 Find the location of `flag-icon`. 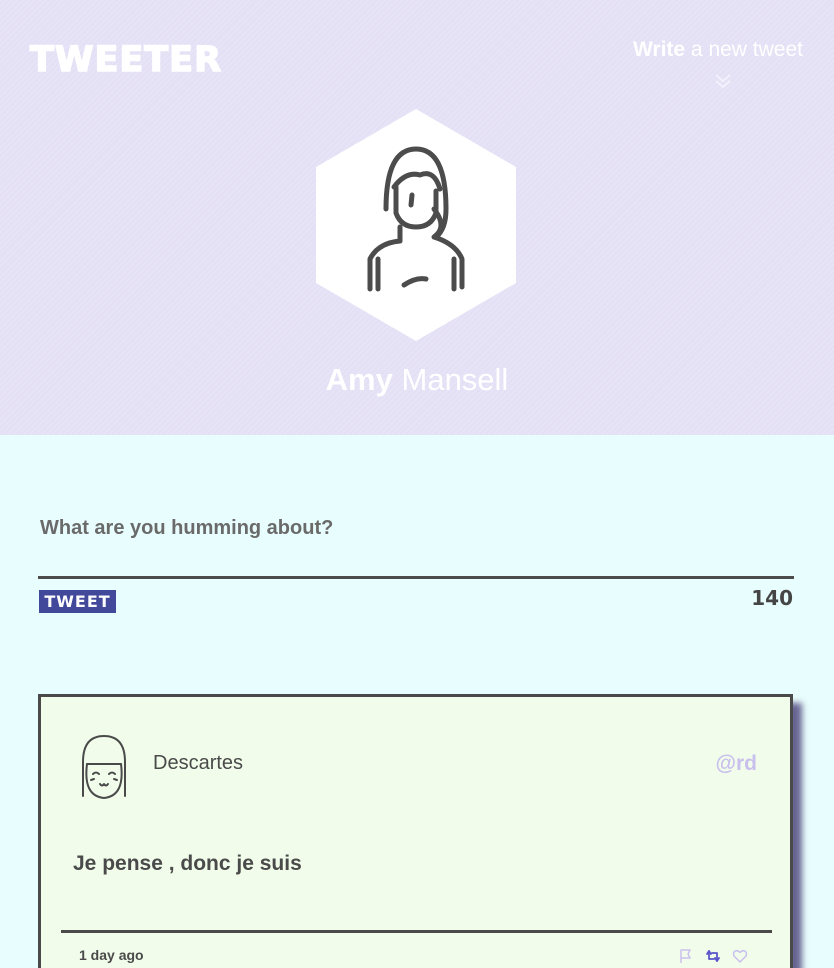

flag-icon is located at coordinates (686, 956).